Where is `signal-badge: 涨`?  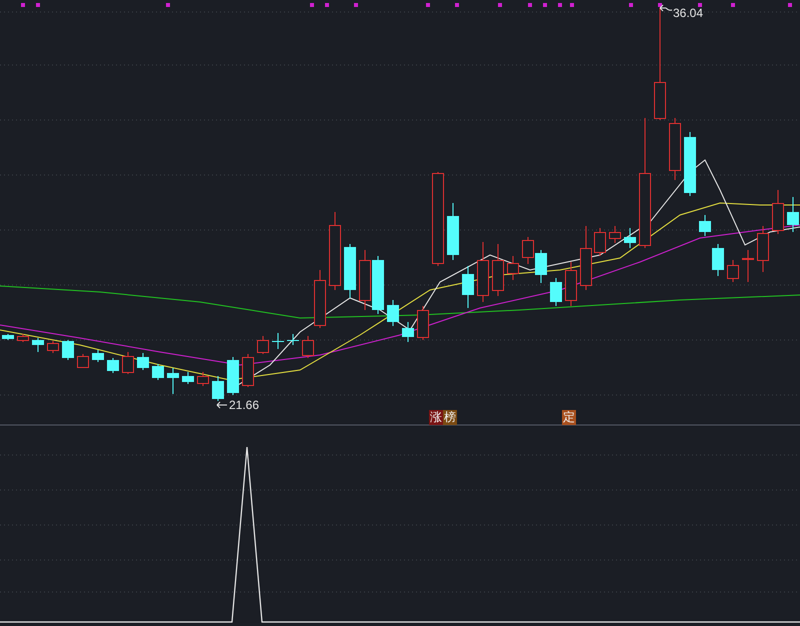 signal-badge: 涨 is located at coordinates (436, 417).